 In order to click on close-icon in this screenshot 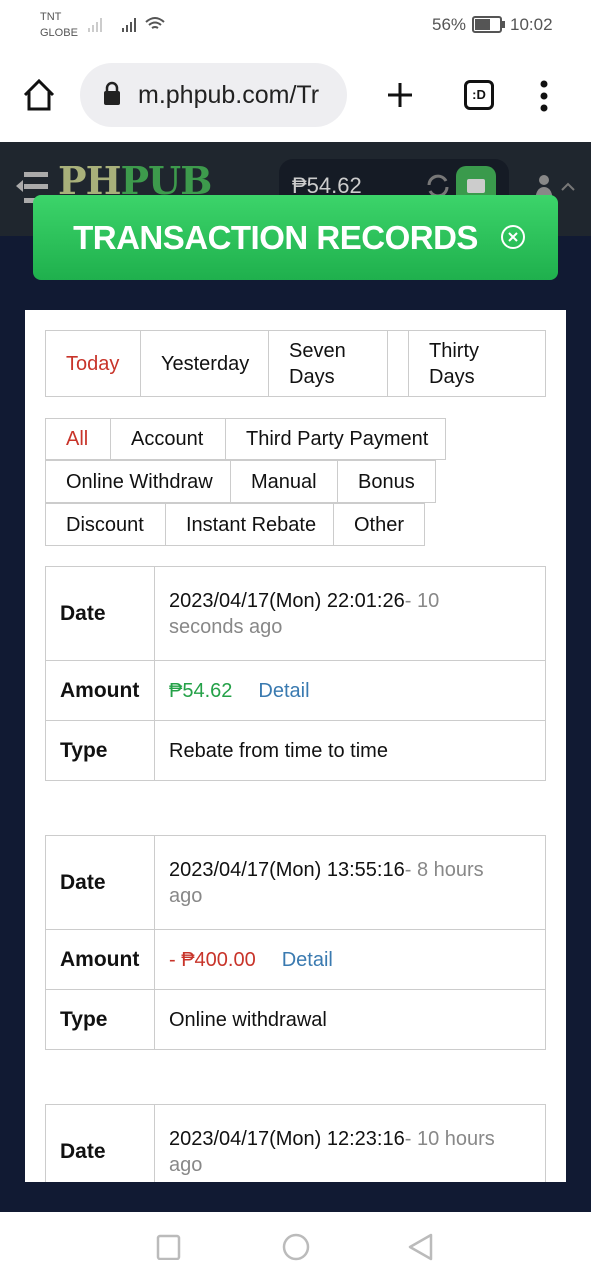, I will do `click(513, 237)`.